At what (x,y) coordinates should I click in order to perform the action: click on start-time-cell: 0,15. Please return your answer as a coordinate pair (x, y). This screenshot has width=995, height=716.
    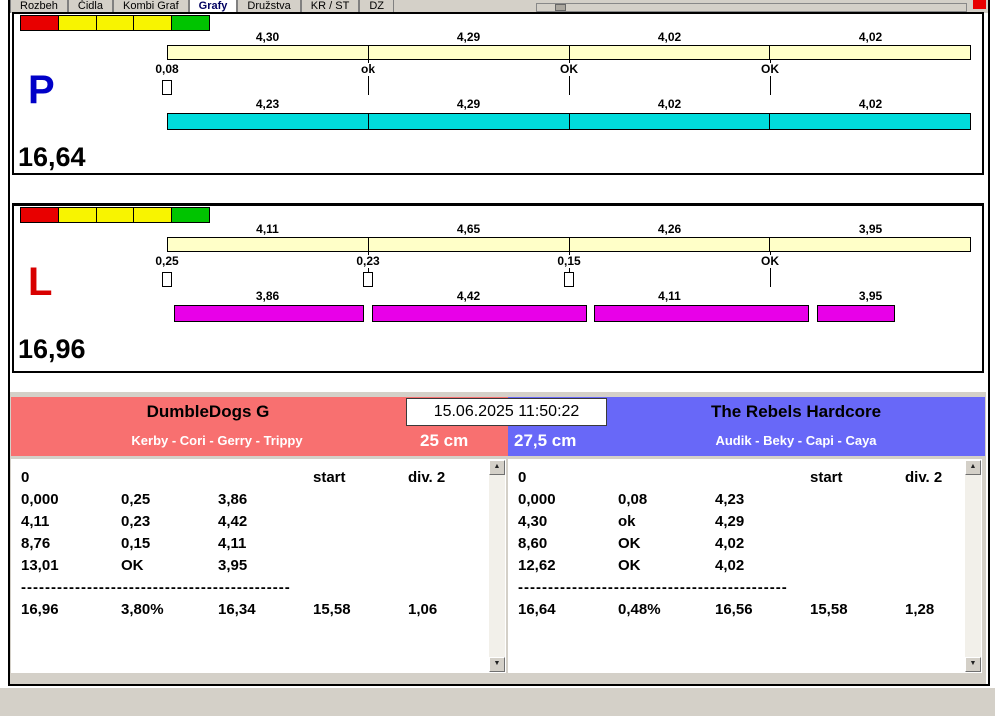
    Looking at the image, I should click on (136, 543).